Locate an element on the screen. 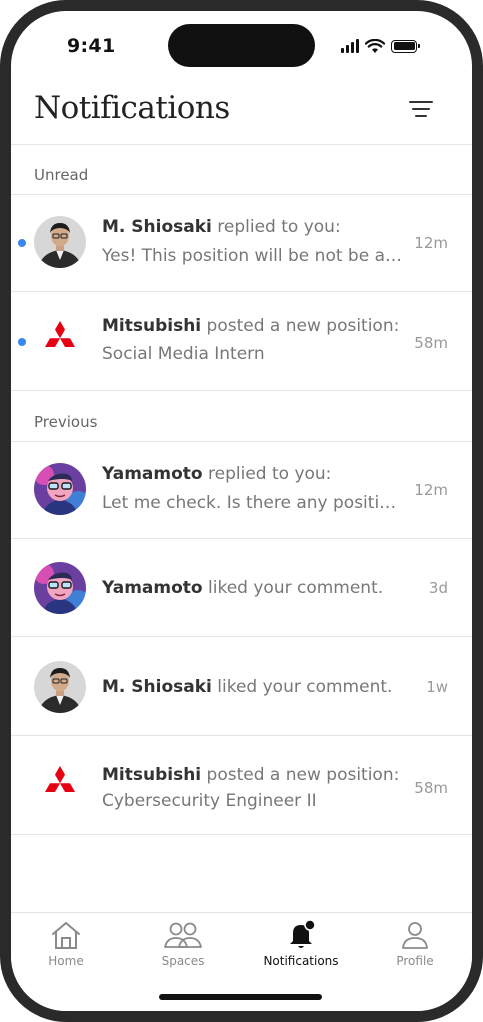 The image size is (483, 1022). people-icon is located at coordinates (183, 935).